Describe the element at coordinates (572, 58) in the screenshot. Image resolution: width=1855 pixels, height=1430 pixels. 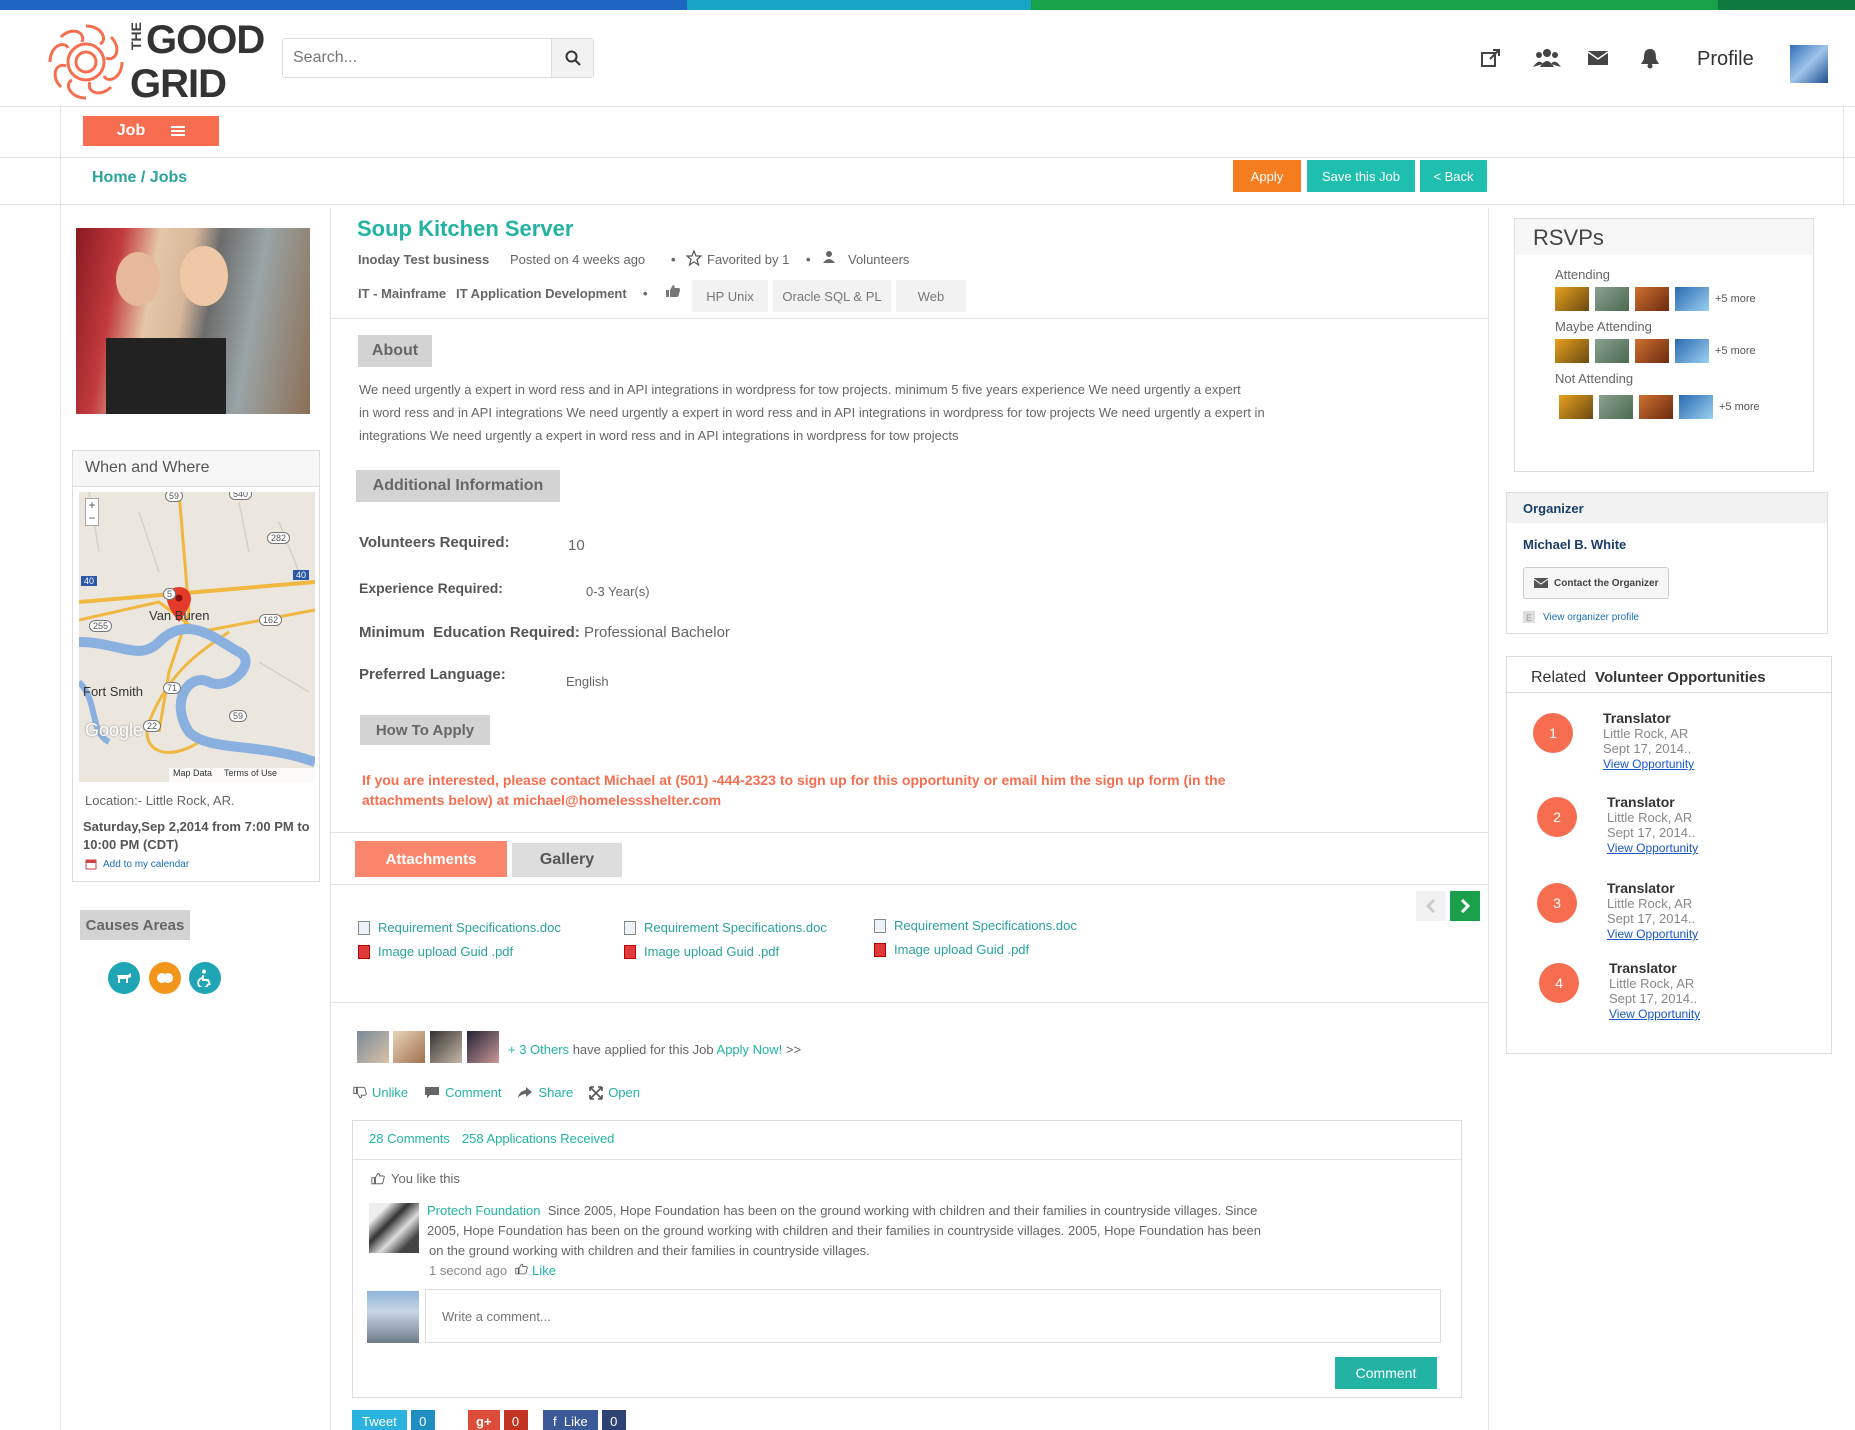
I see `search-button` at that location.